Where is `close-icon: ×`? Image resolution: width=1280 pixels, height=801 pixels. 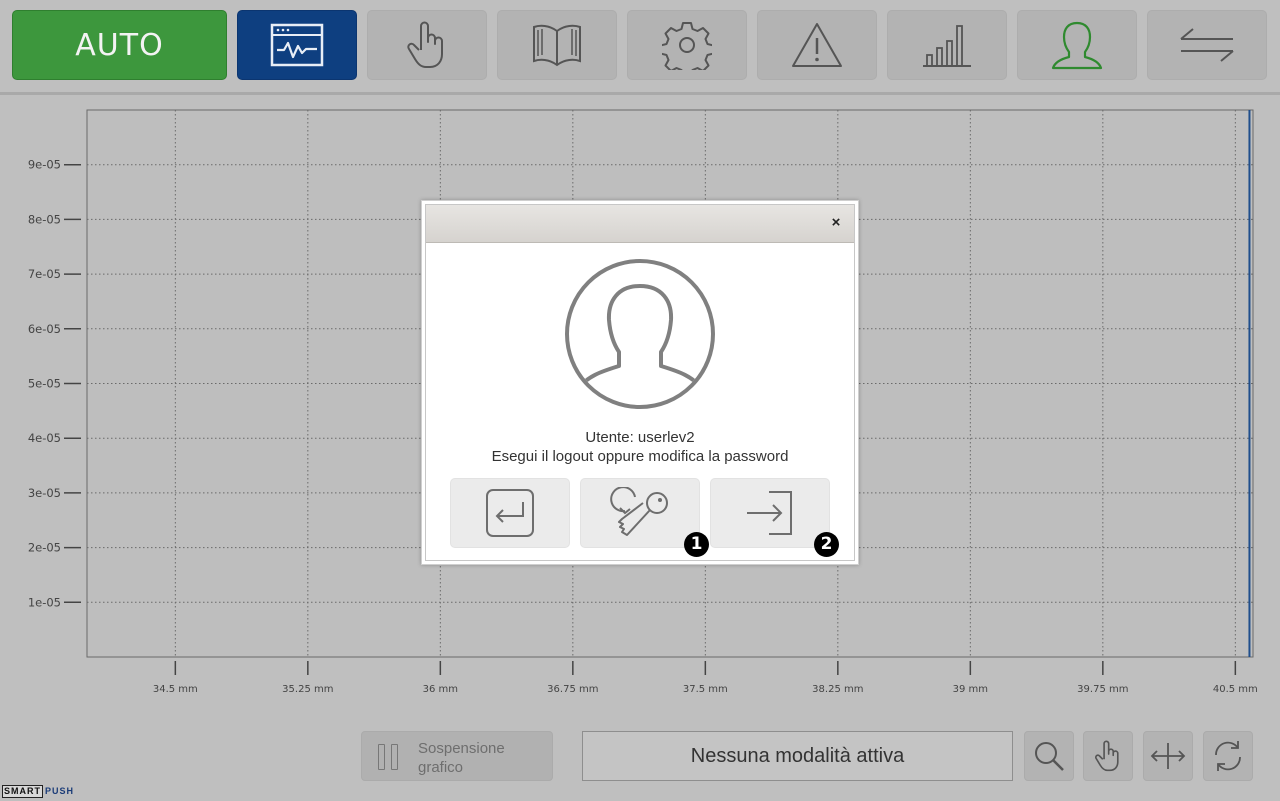 close-icon: × is located at coordinates (836, 223).